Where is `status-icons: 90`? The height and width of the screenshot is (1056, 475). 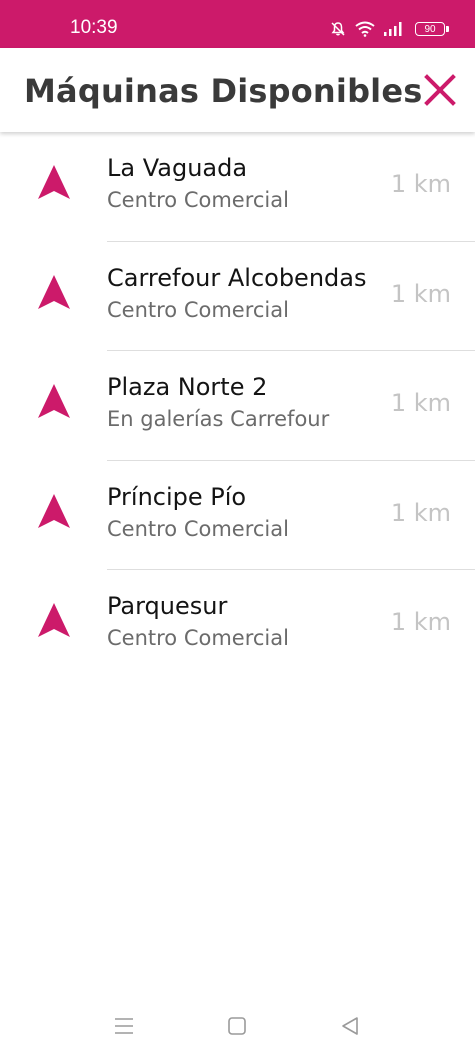
status-icons: 90 is located at coordinates (389, 29).